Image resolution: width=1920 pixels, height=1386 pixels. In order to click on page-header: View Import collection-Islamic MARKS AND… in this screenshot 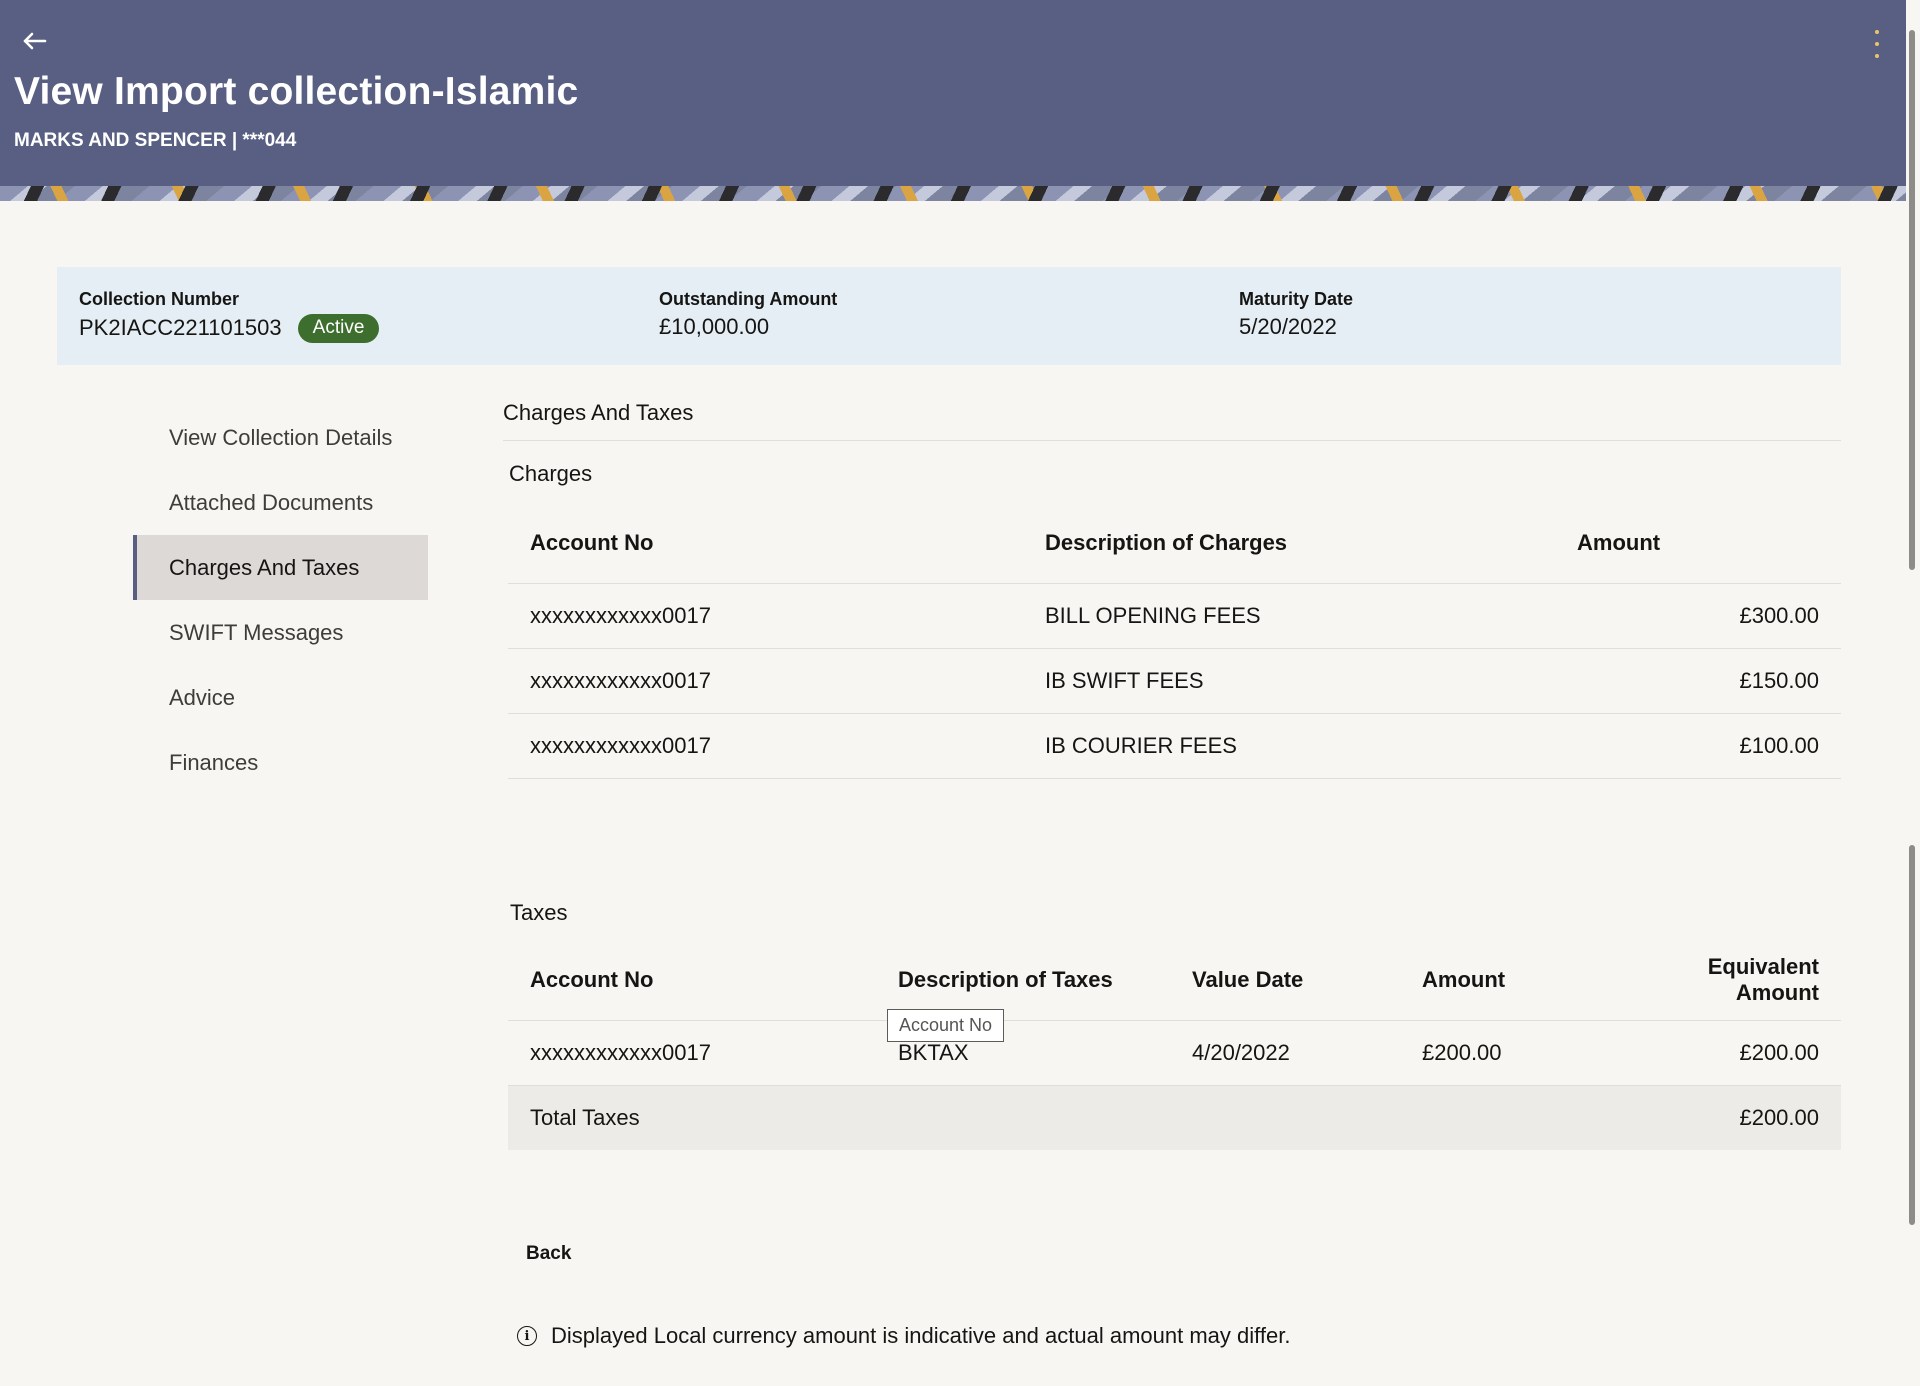, I will do `click(953, 100)`.